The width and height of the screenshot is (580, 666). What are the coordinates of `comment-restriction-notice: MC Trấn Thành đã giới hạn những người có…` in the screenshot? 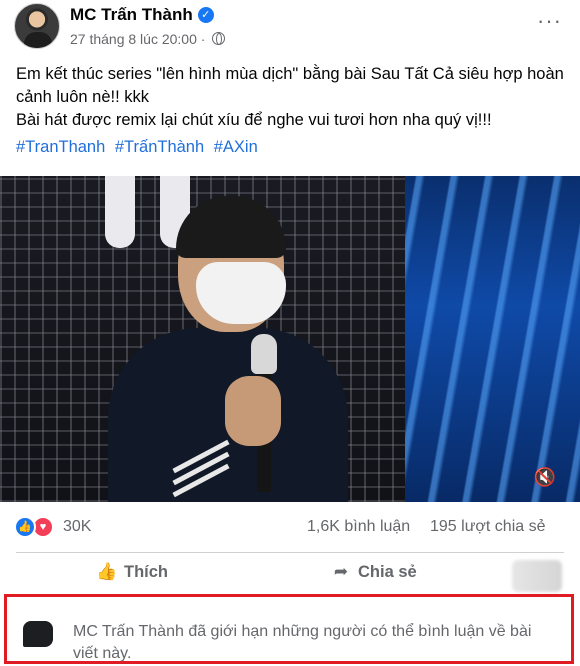 It's located at (289, 629).